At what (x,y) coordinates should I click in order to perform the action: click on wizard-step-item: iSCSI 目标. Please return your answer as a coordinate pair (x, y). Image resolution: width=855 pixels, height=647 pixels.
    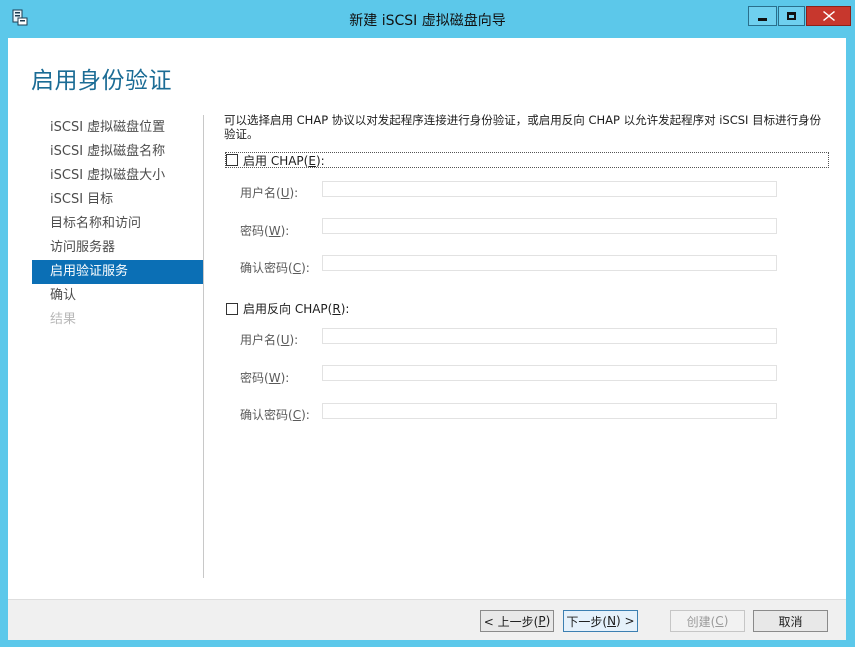
    Looking at the image, I should click on (117, 200).